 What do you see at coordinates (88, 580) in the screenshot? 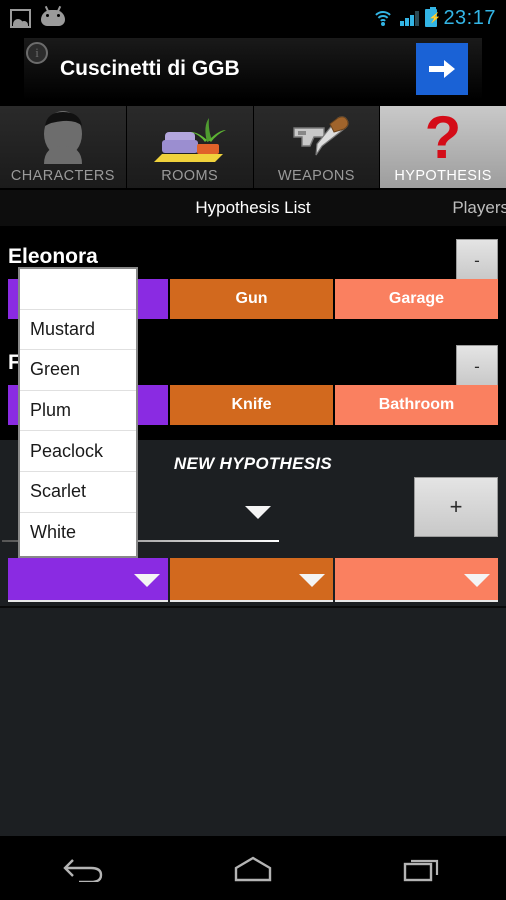
I see `character-spinner` at bounding box center [88, 580].